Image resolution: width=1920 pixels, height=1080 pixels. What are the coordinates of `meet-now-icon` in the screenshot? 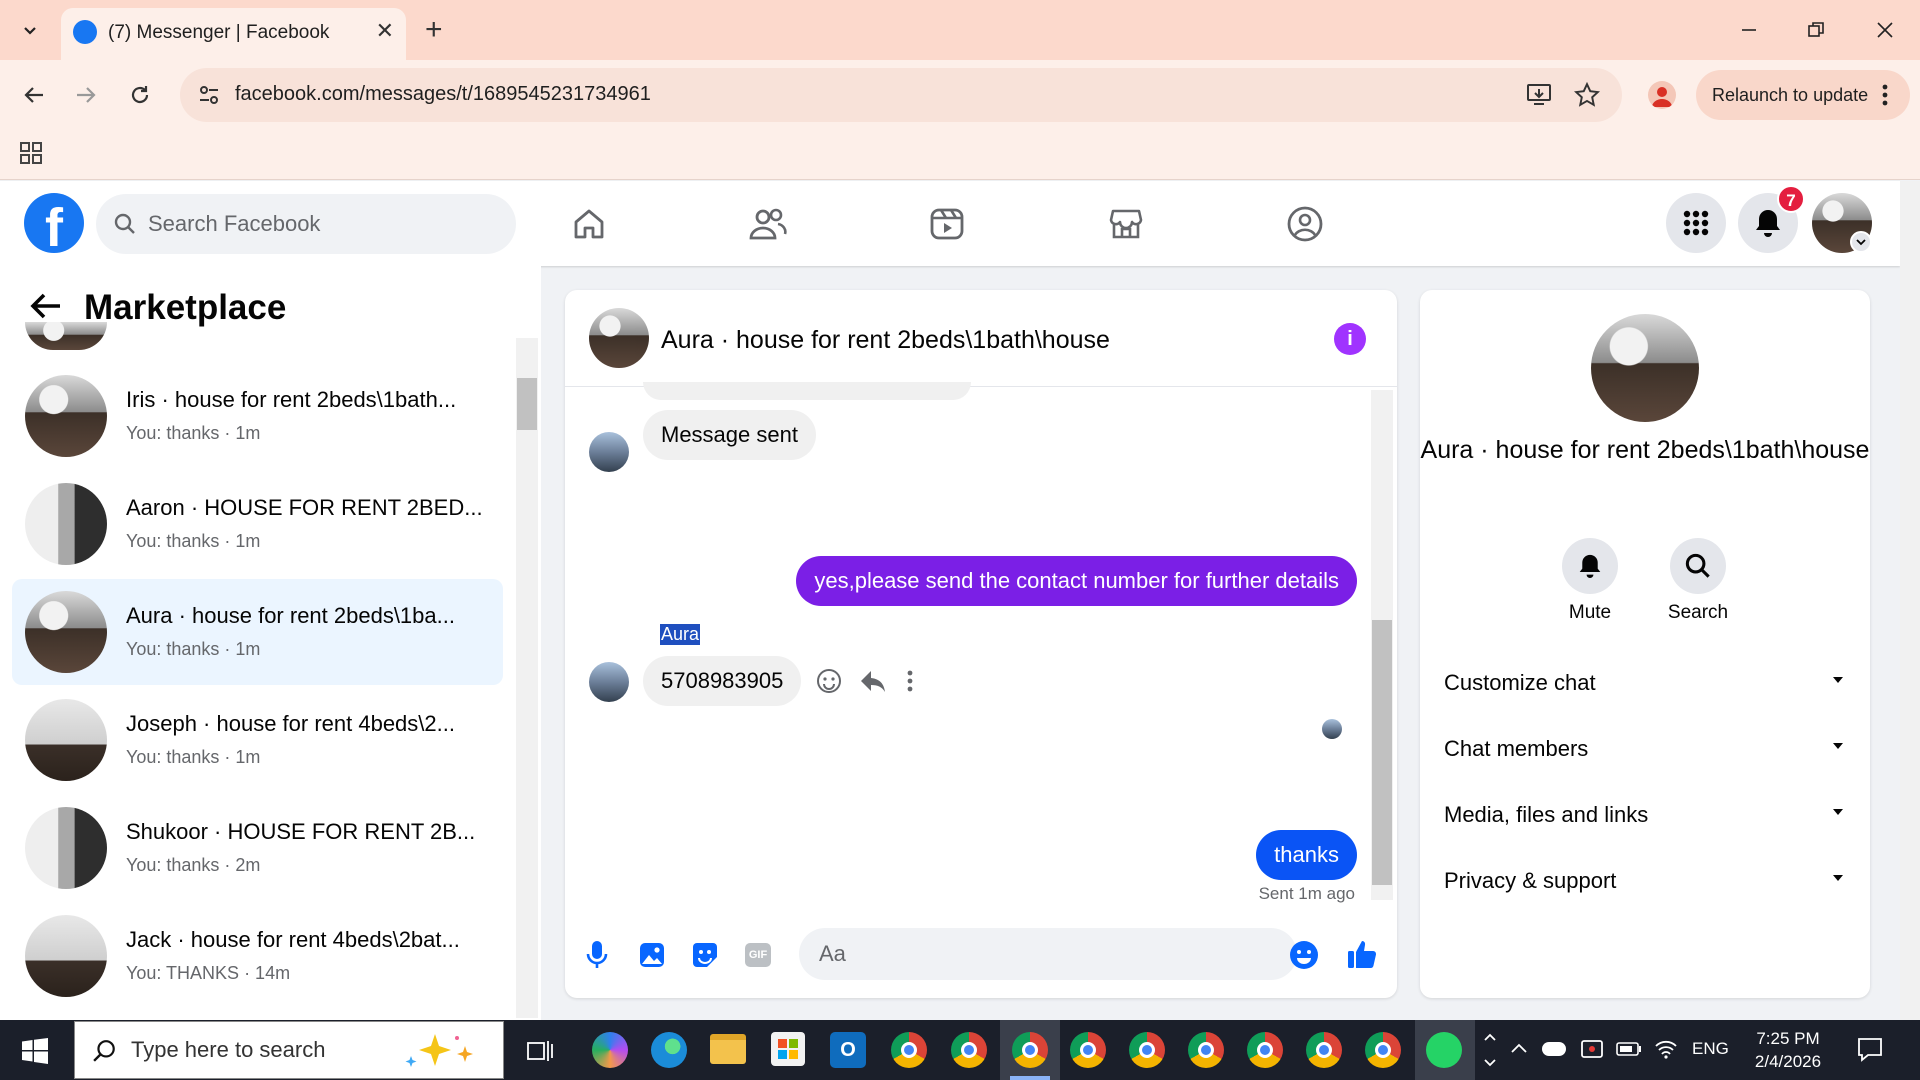 It's located at (1592, 1049).